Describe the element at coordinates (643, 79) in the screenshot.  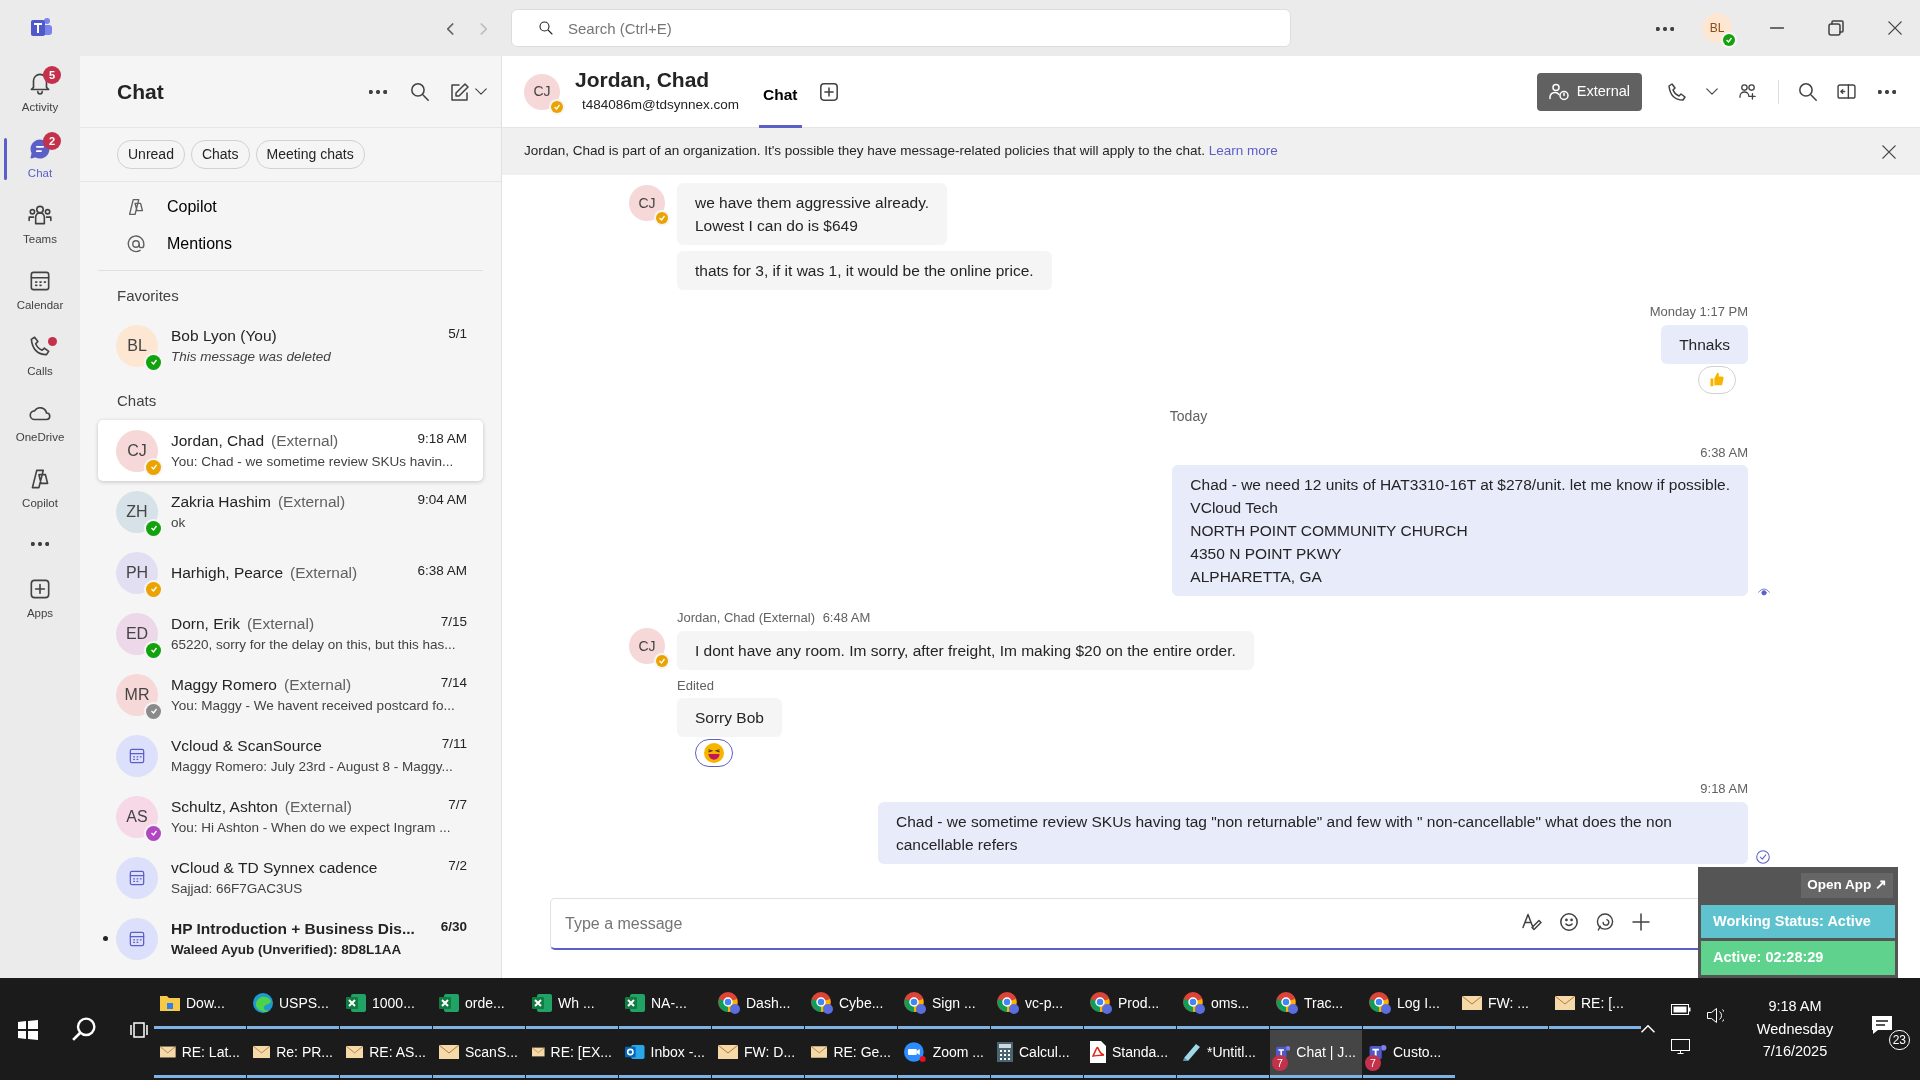
I see `contact-name: Jordan, Chad` at that location.